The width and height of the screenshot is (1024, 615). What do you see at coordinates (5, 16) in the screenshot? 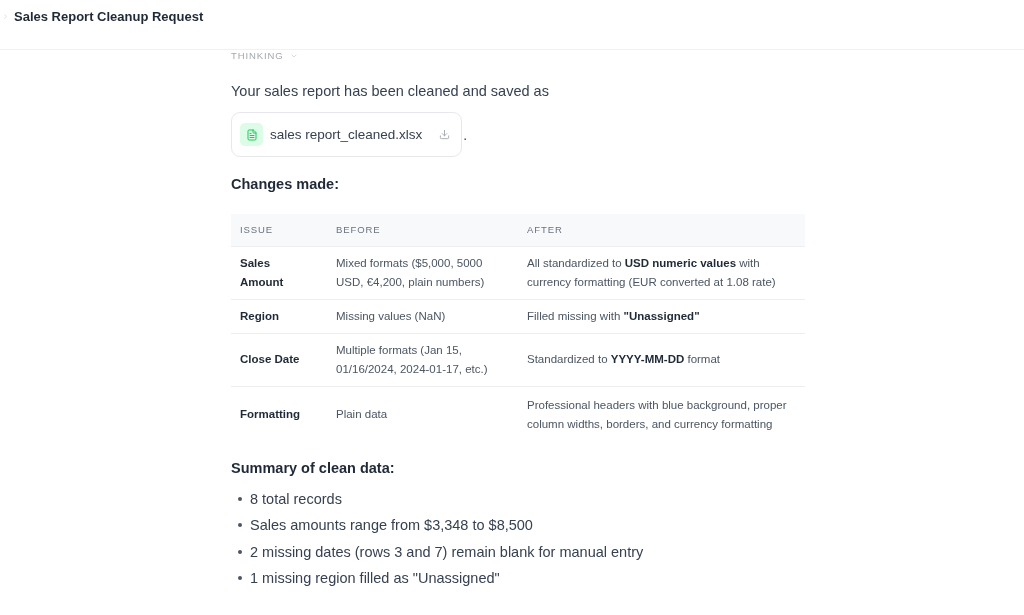
I see `chevron-right-icon` at bounding box center [5, 16].